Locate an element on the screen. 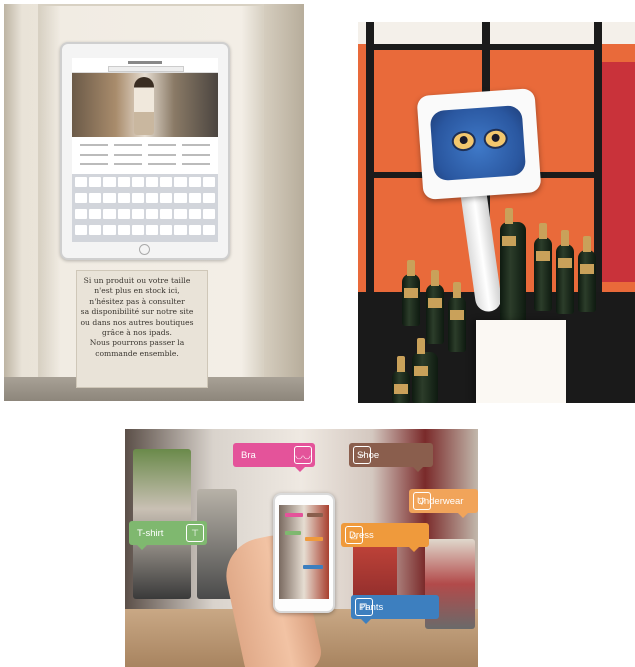 Image resolution: width=635 pixels, height=667 pixels. robot-screen-head is located at coordinates (479, 144).